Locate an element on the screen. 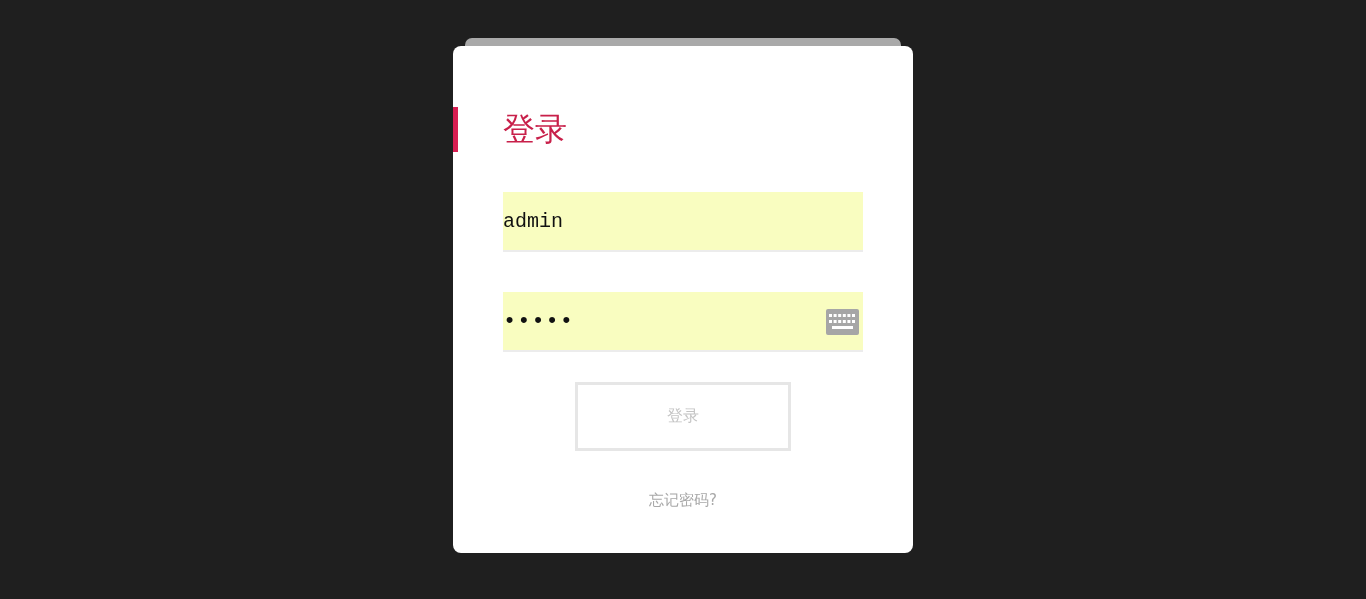  password-field: ••••• is located at coordinates (683, 322).